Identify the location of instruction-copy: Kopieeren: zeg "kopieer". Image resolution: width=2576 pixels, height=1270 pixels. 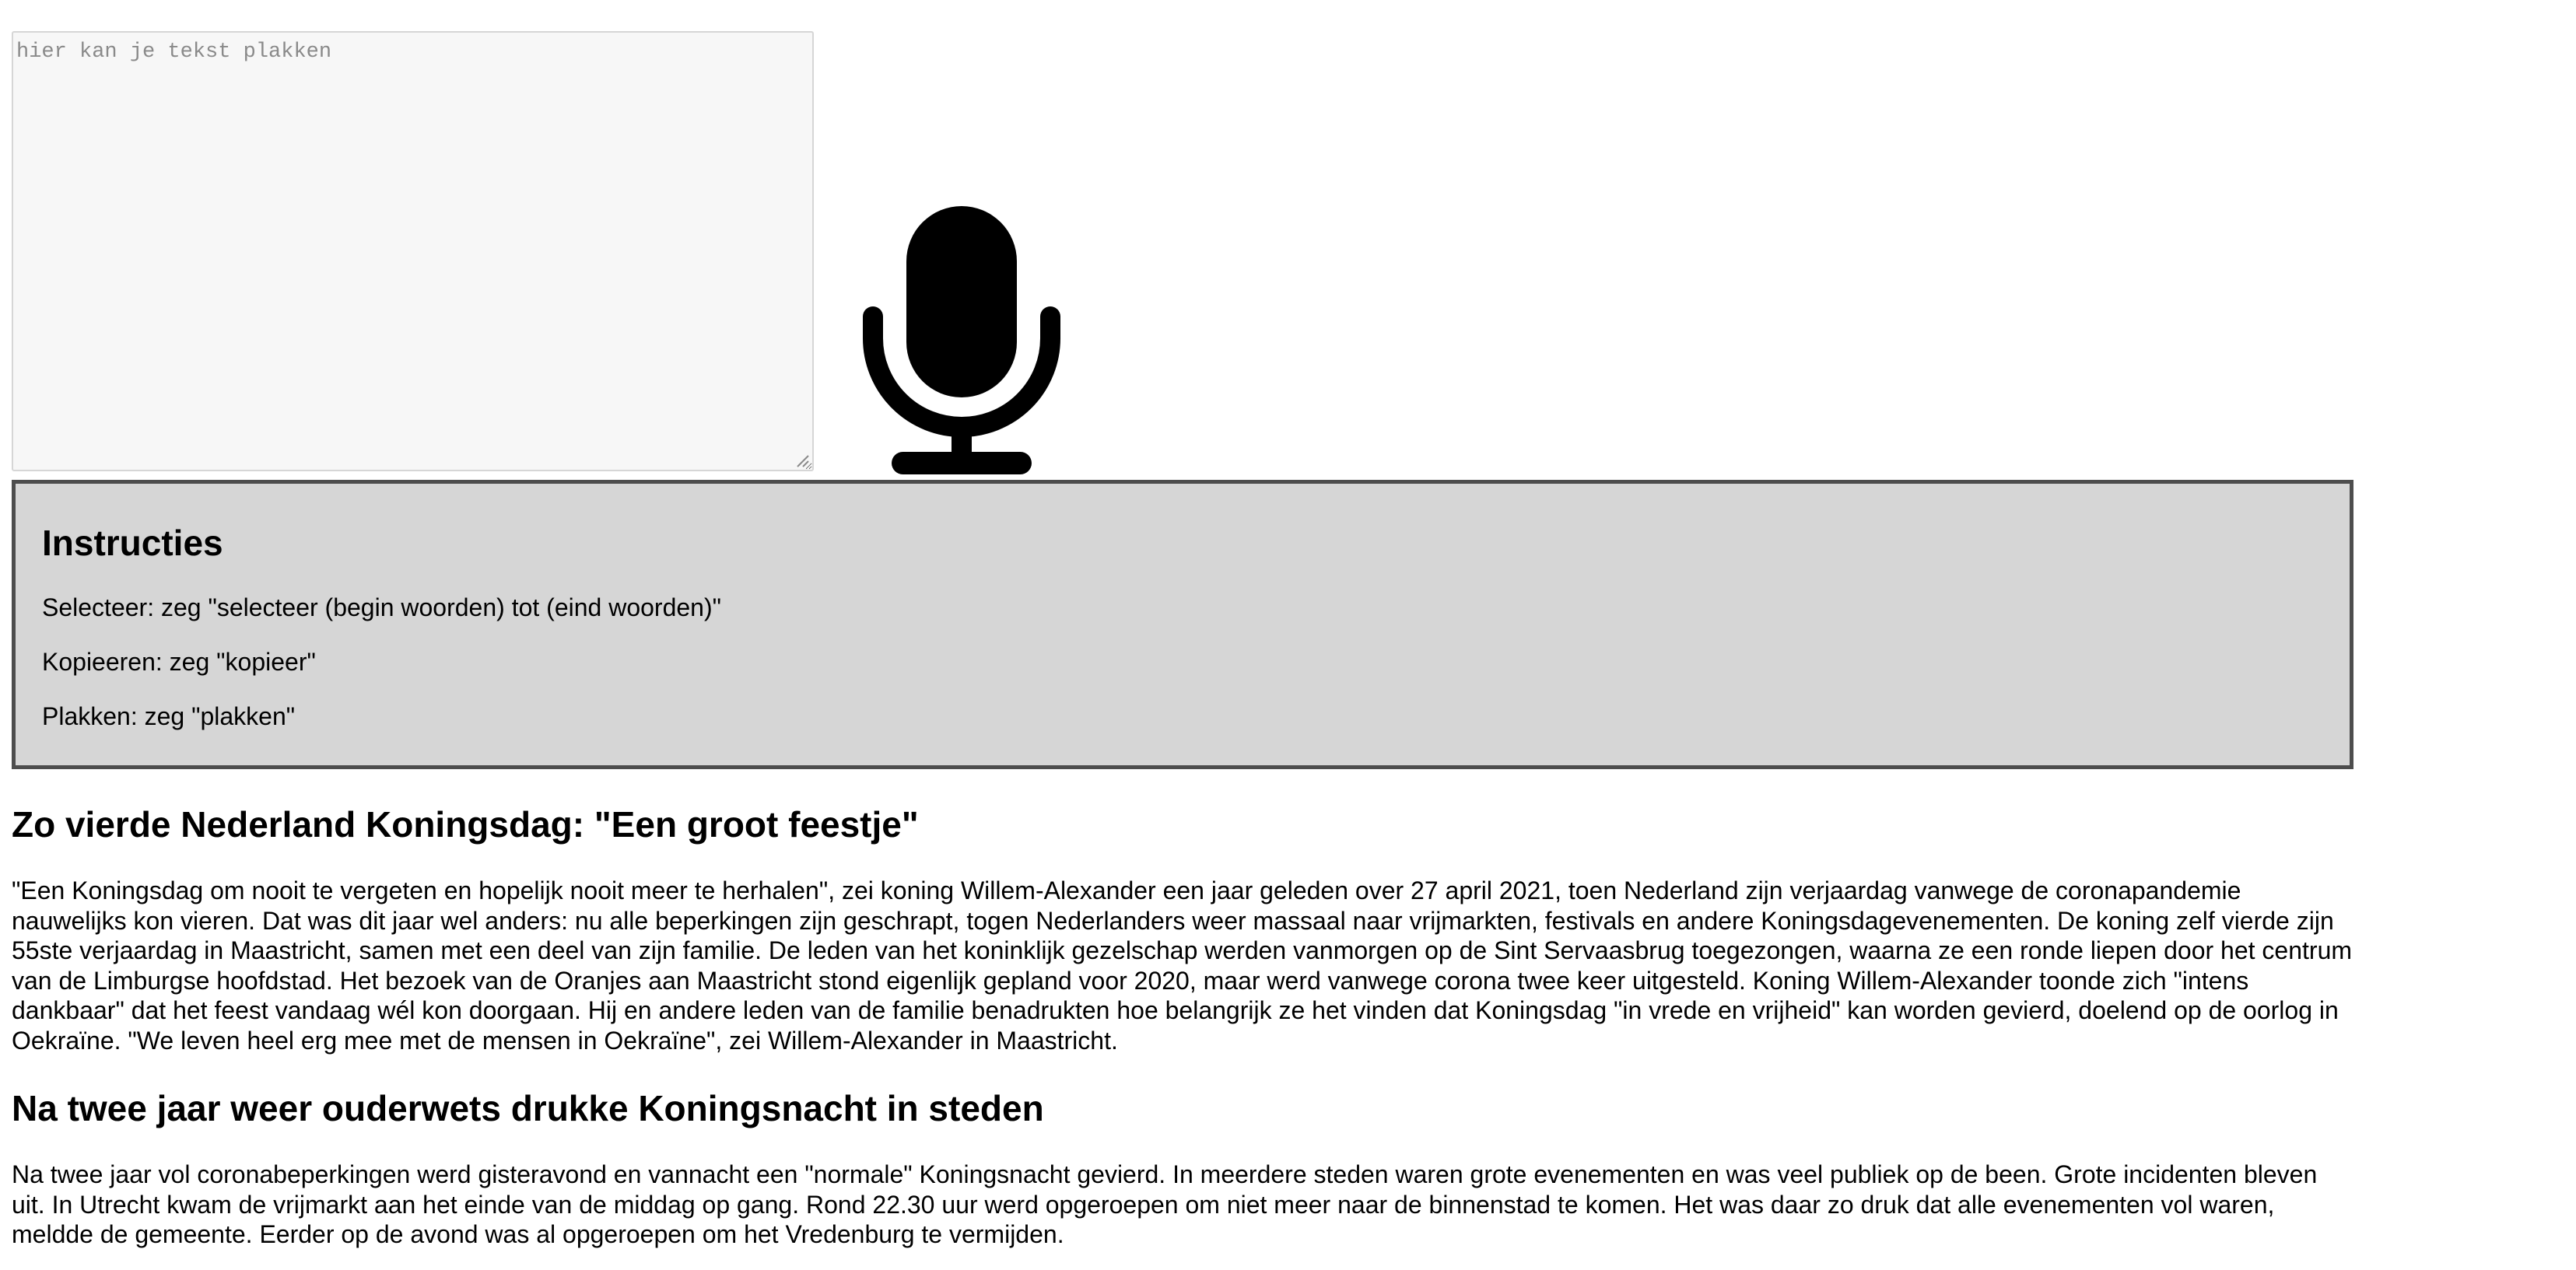
(179, 661).